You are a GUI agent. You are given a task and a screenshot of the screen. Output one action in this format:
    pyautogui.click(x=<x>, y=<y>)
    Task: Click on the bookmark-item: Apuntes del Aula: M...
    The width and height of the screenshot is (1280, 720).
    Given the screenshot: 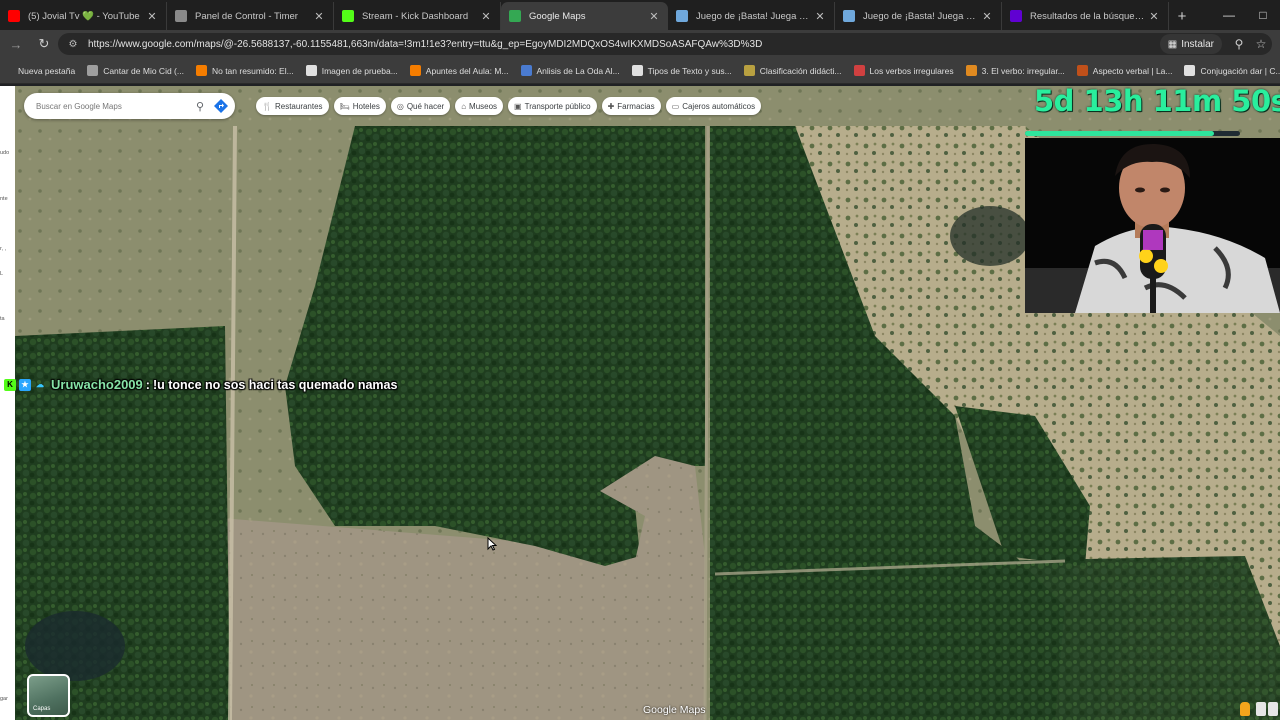 What is the action you would take?
    pyautogui.click(x=459, y=70)
    